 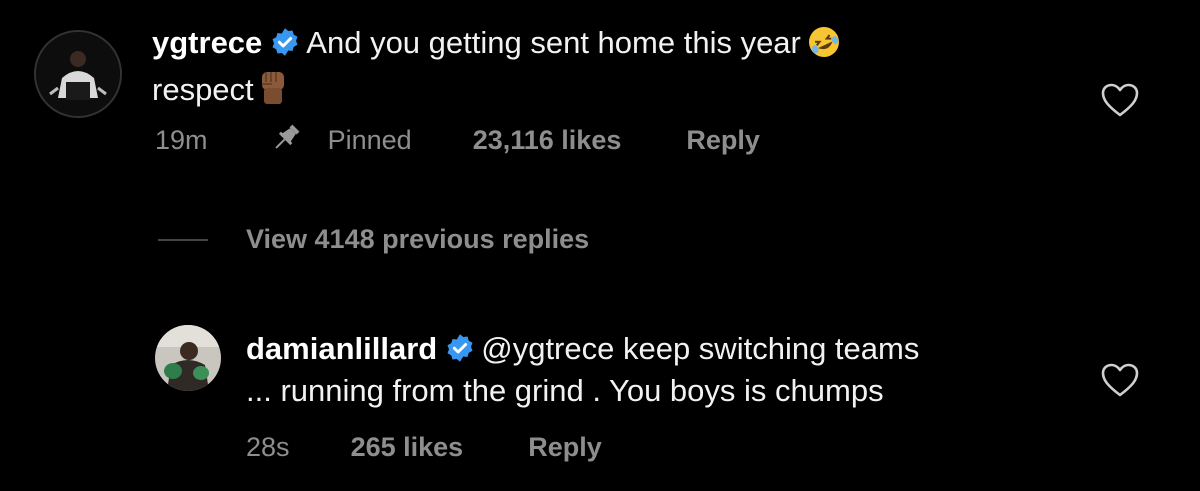 I want to click on comment-meta-damianlillard: 28s 265 likes Reply, so click(x=424, y=447).